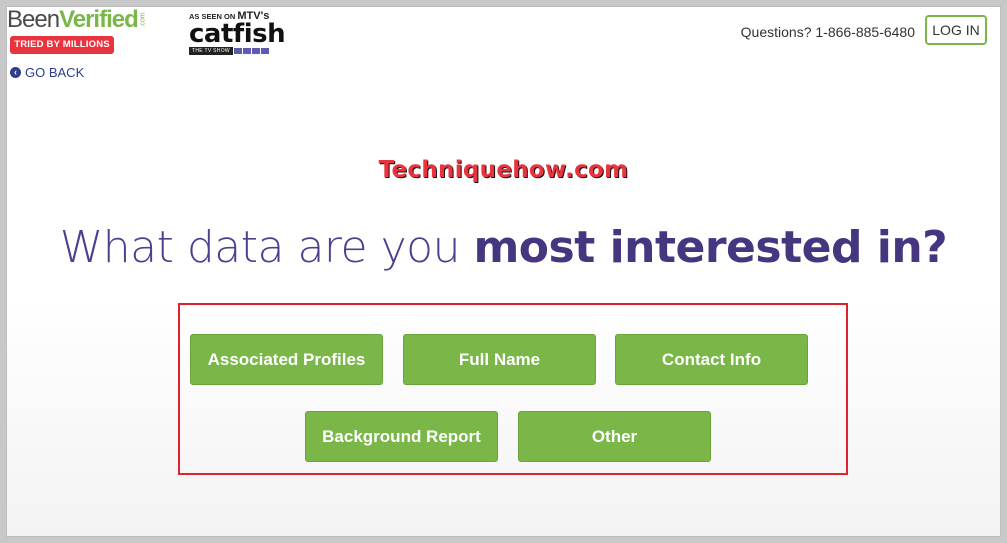  Describe the element at coordinates (99, 19) in the screenshot. I see `logo-verified-text: Verified` at that location.